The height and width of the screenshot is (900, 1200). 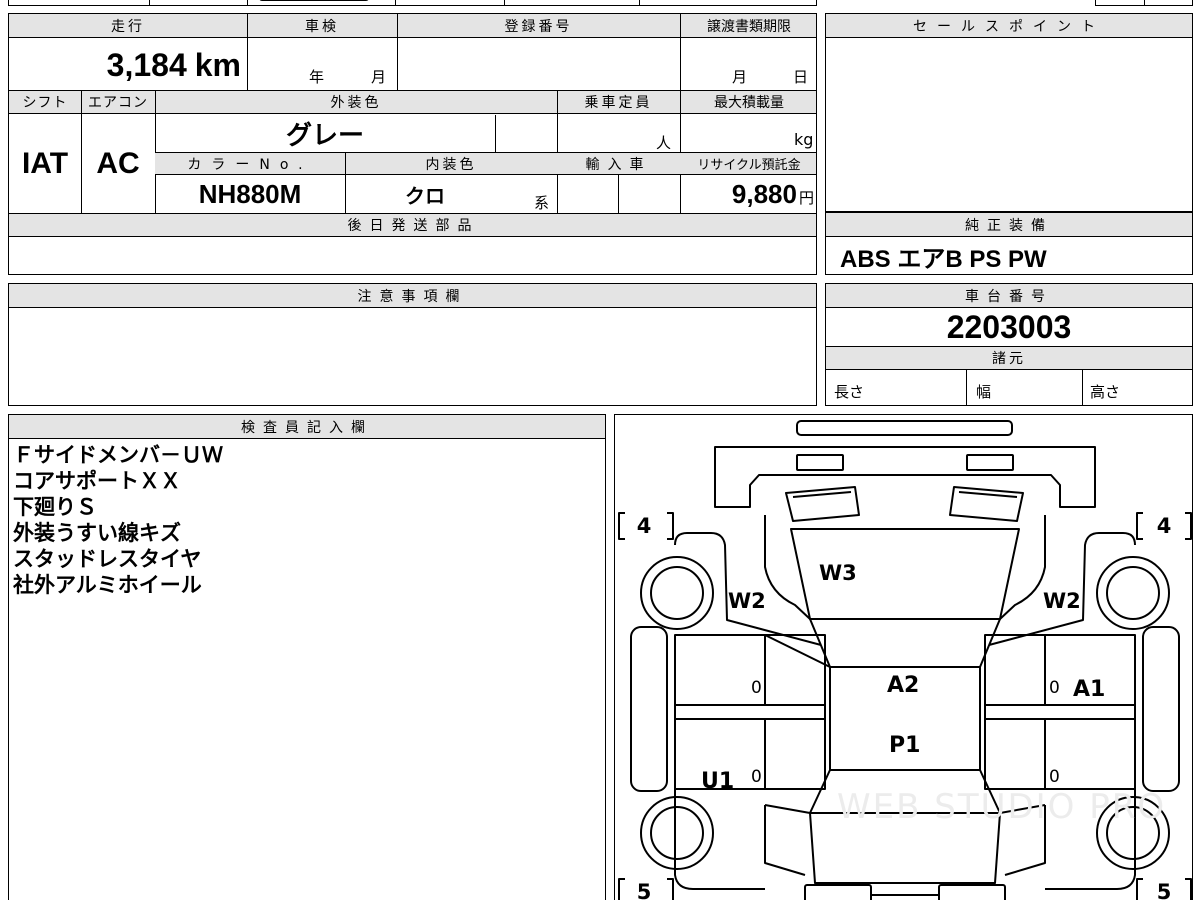 I want to click on interior-color-suffix: 系, so click(x=542, y=203).